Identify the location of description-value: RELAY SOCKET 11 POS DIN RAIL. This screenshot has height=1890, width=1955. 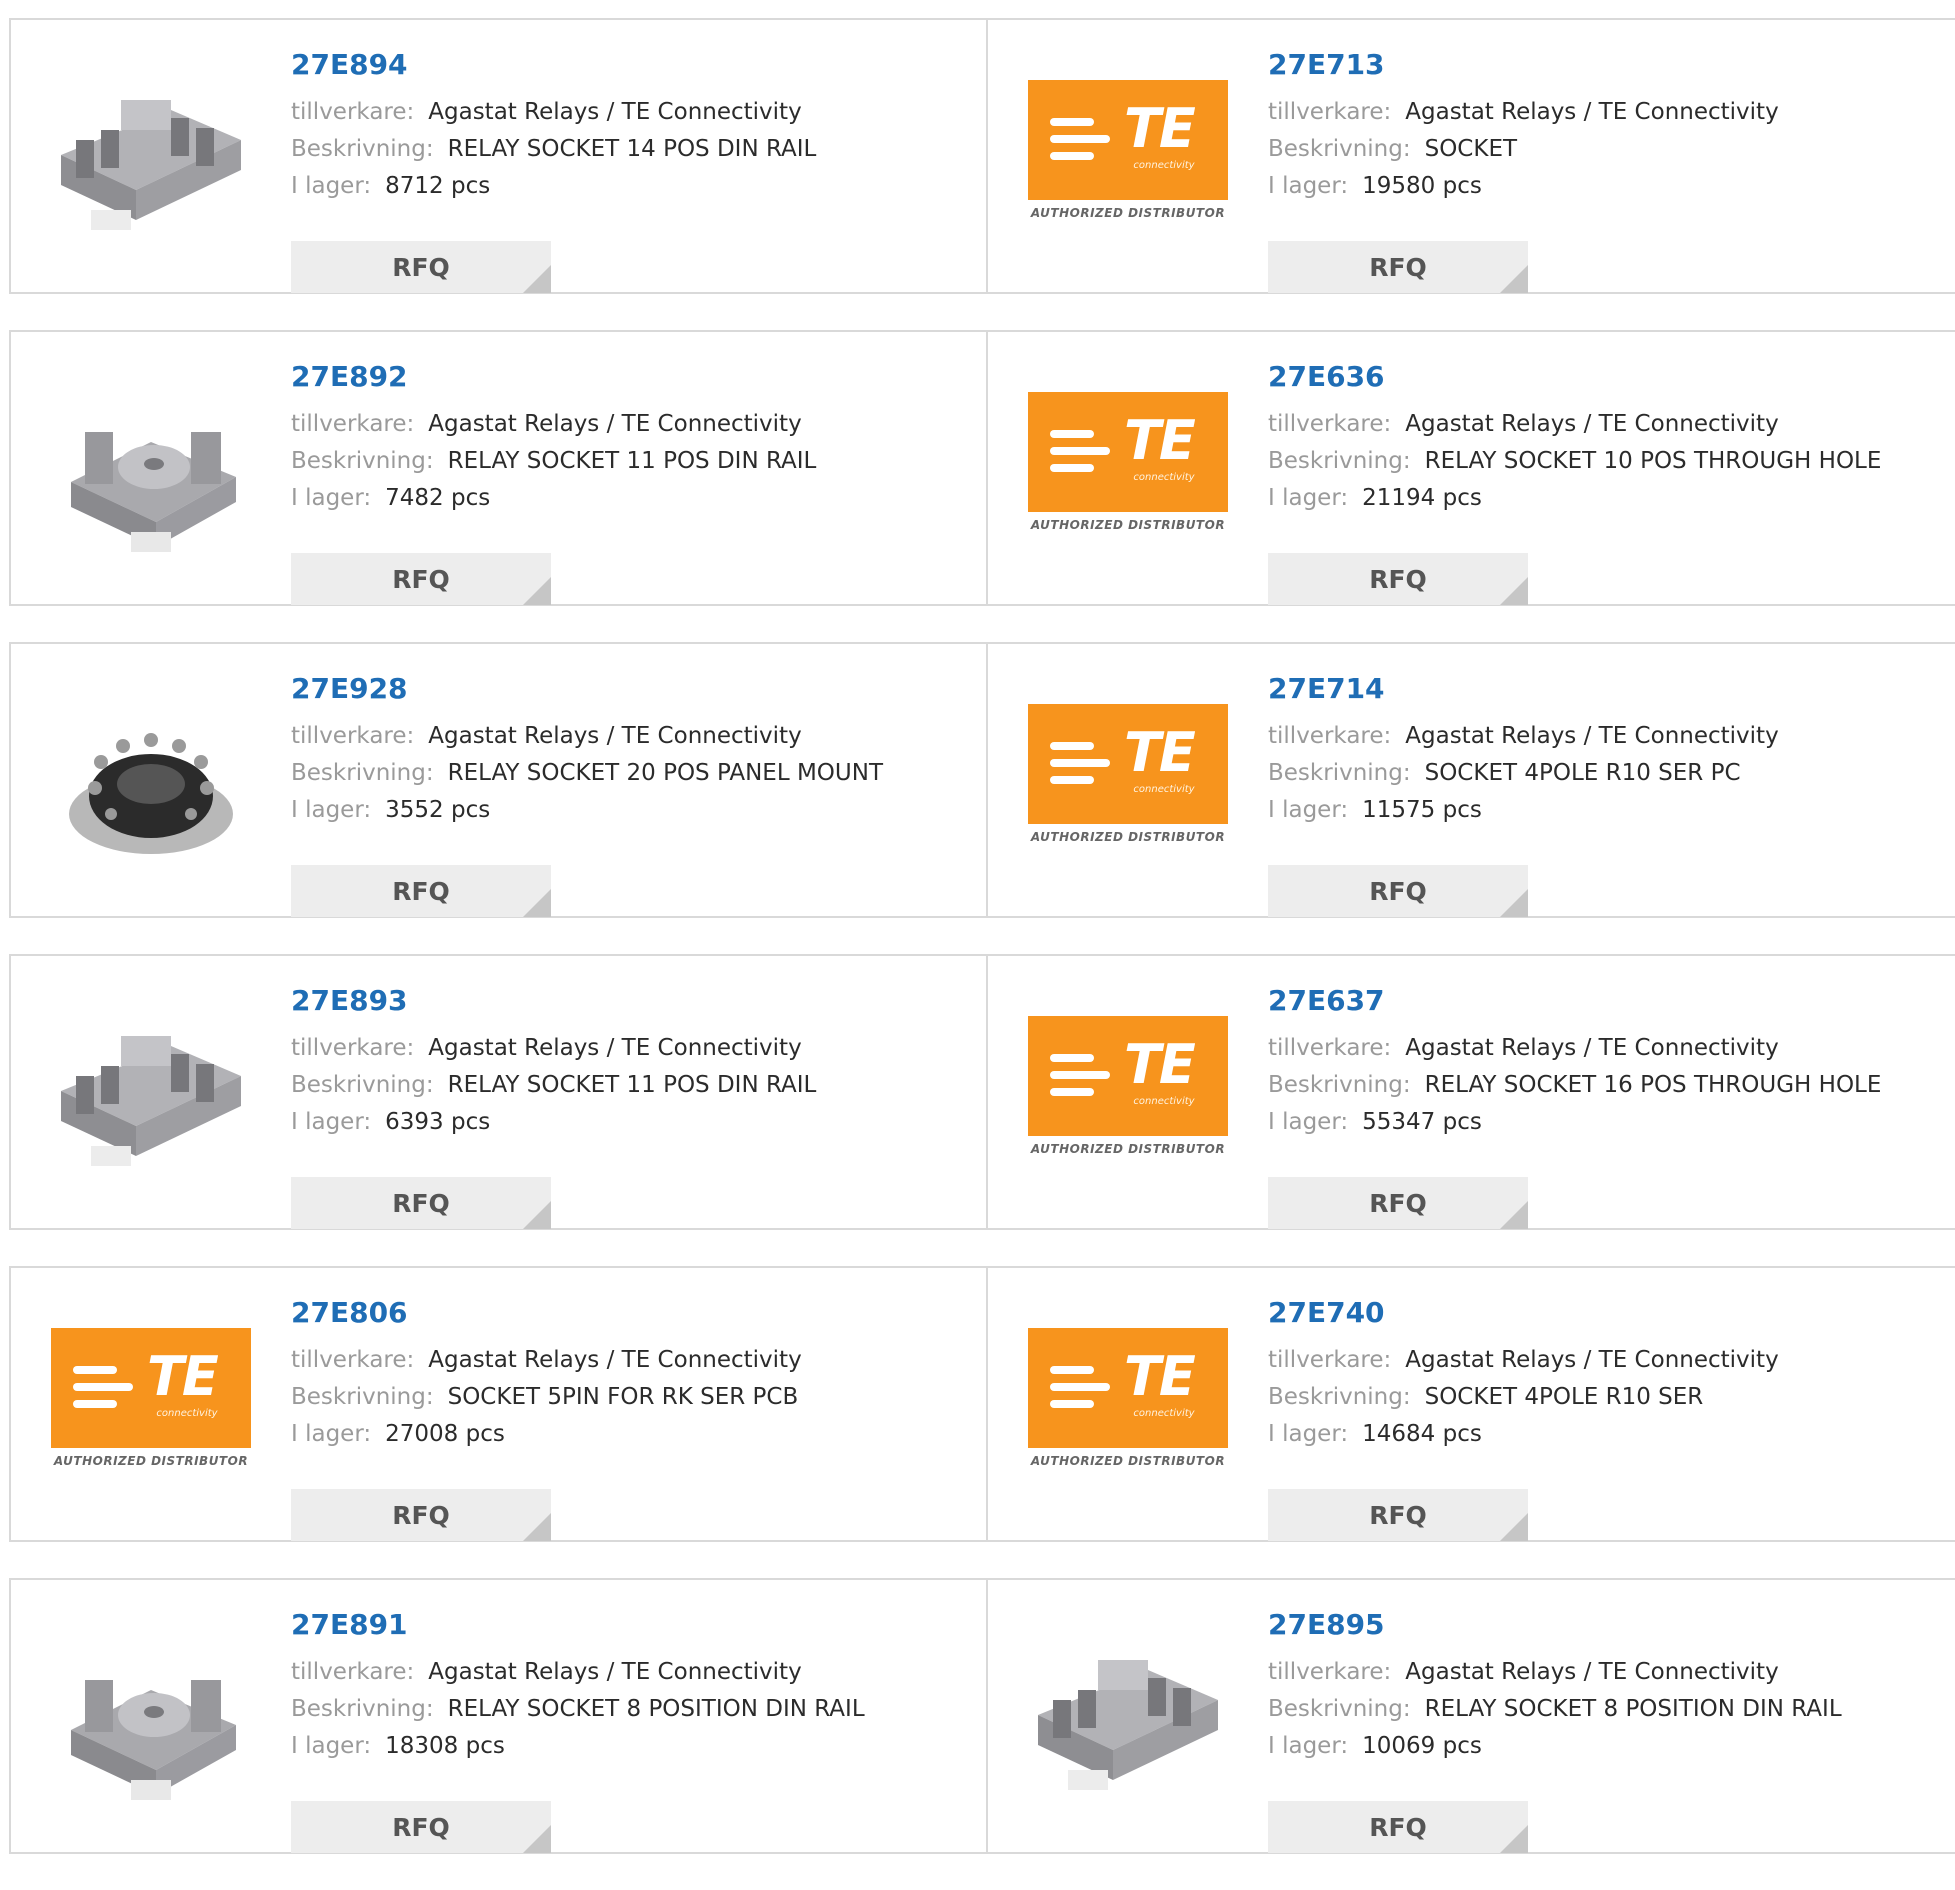
(632, 1085).